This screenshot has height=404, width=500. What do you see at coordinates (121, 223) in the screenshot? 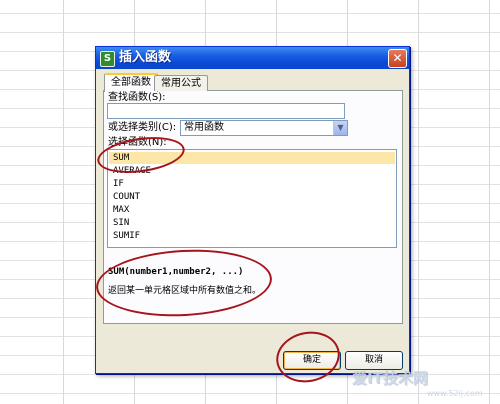
I see `function-item-sin: SIN` at bounding box center [121, 223].